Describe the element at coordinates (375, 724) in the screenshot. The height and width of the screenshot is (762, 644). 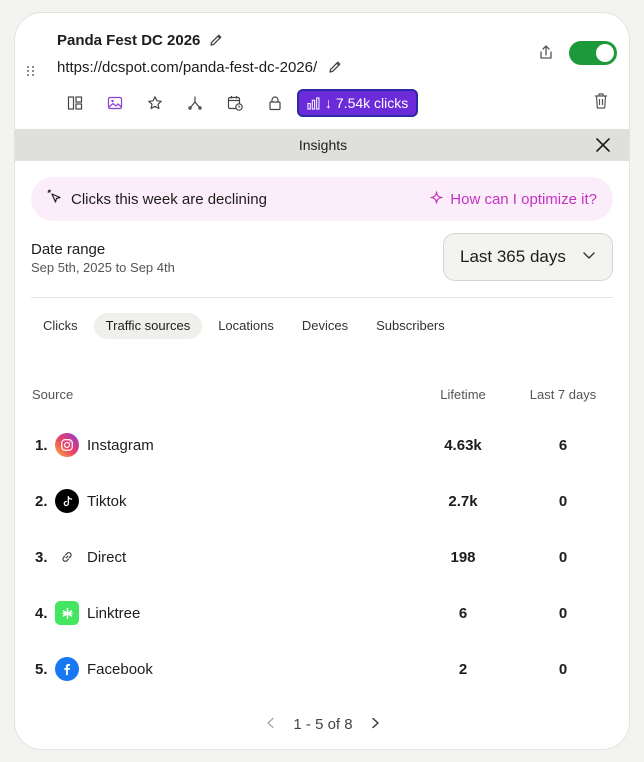
I see `chevron-right-icon` at that location.